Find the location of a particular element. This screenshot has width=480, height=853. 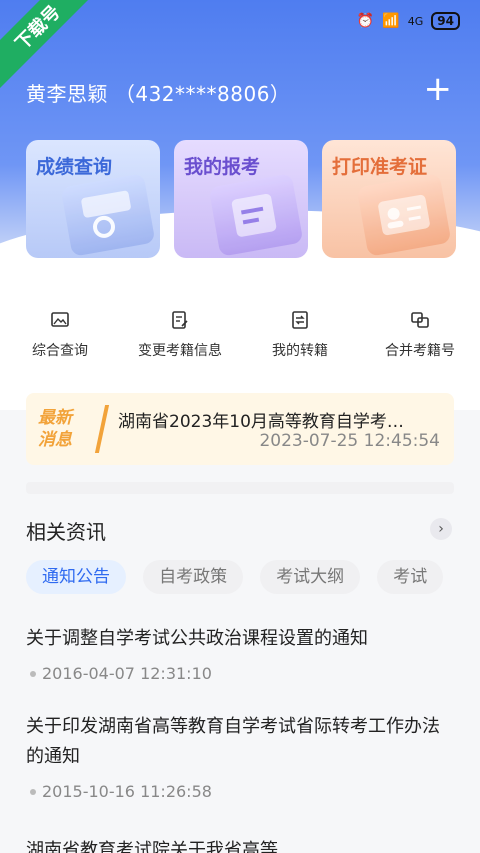

merge-icon is located at coordinates (420, 320).